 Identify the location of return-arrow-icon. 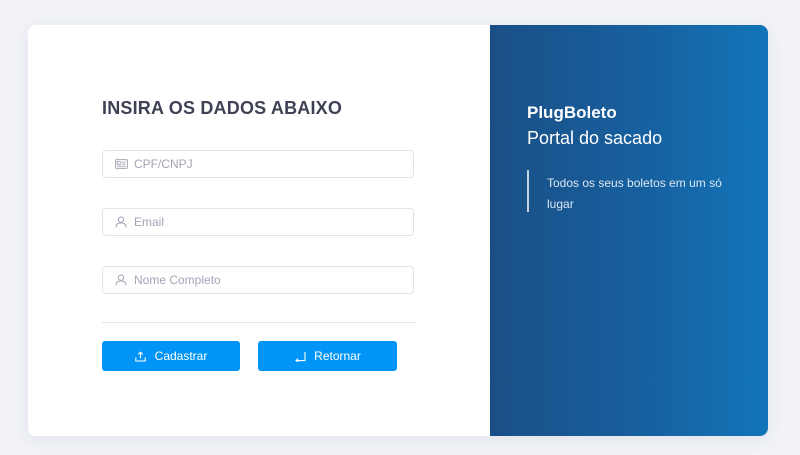
(300, 356).